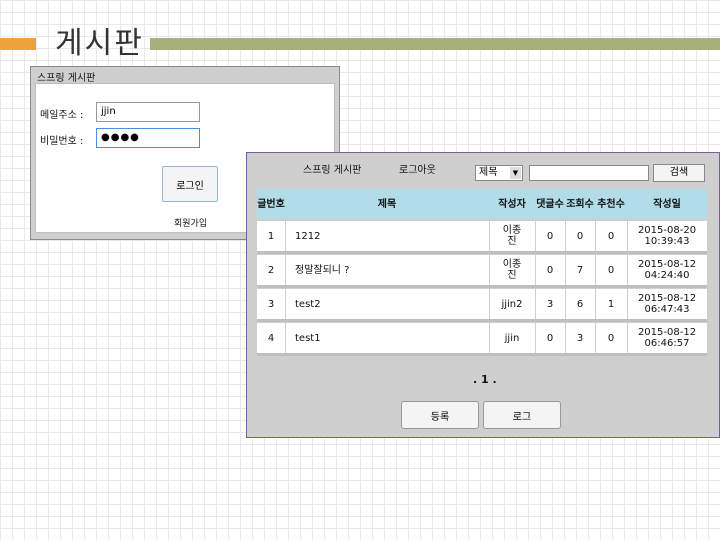 This screenshot has height=540, width=720. I want to click on email-label: 메일주소 :, so click(62, 115).